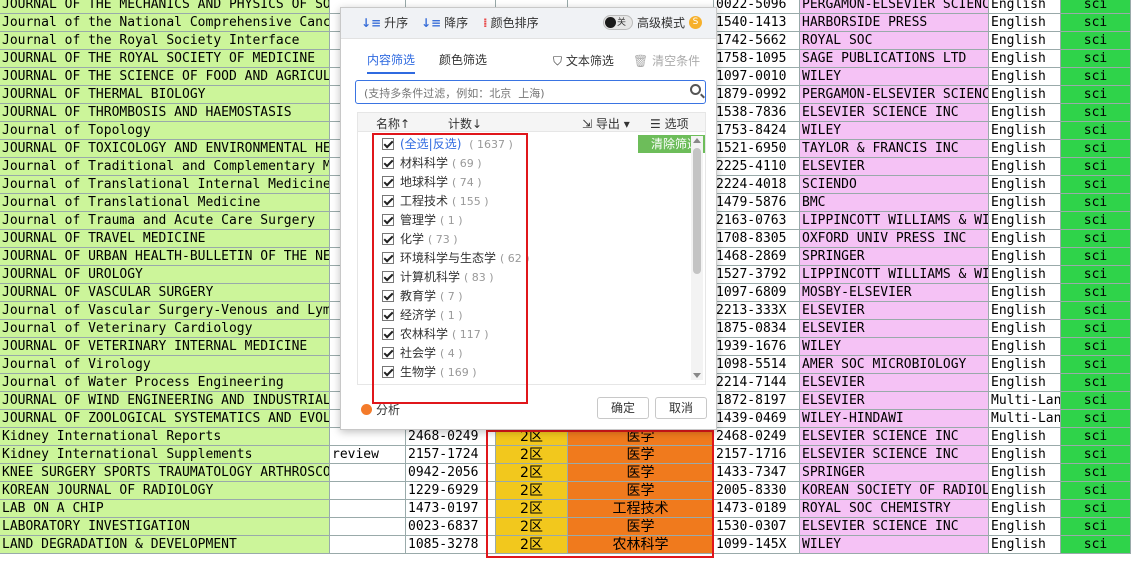 The width and height of the screenshot is (1131, 562). I want to click on cell-journal-title: LABORATORY INVESTIGATION, so click(165, 527).